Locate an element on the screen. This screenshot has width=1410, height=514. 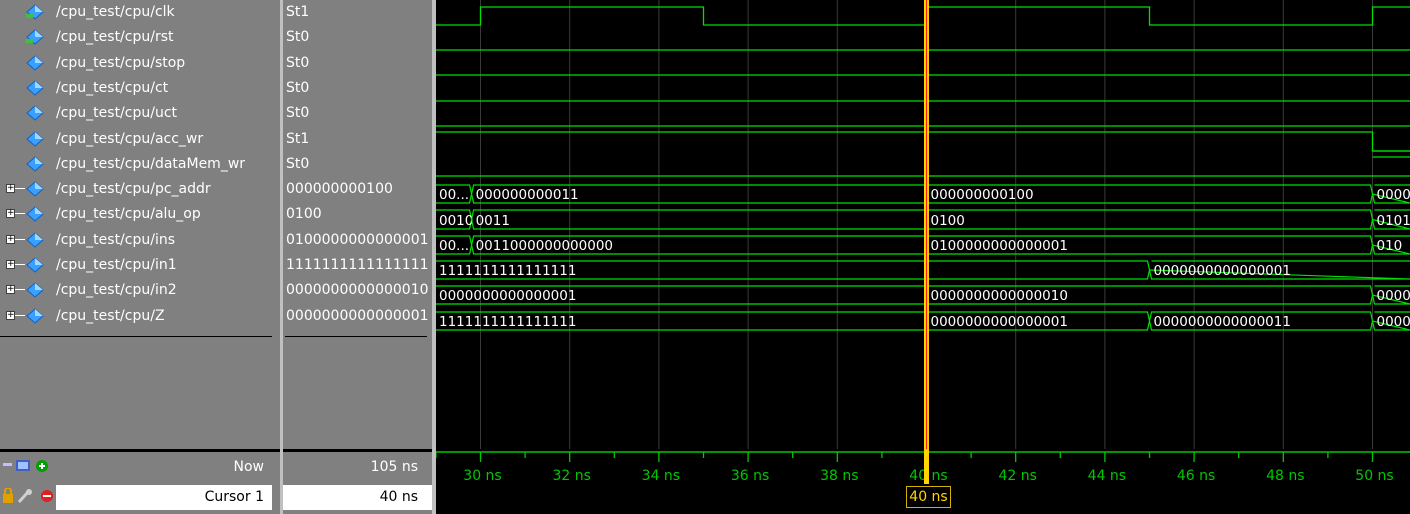
signal-value-row: 0000000000000001 is located at coordinates (357, 316).